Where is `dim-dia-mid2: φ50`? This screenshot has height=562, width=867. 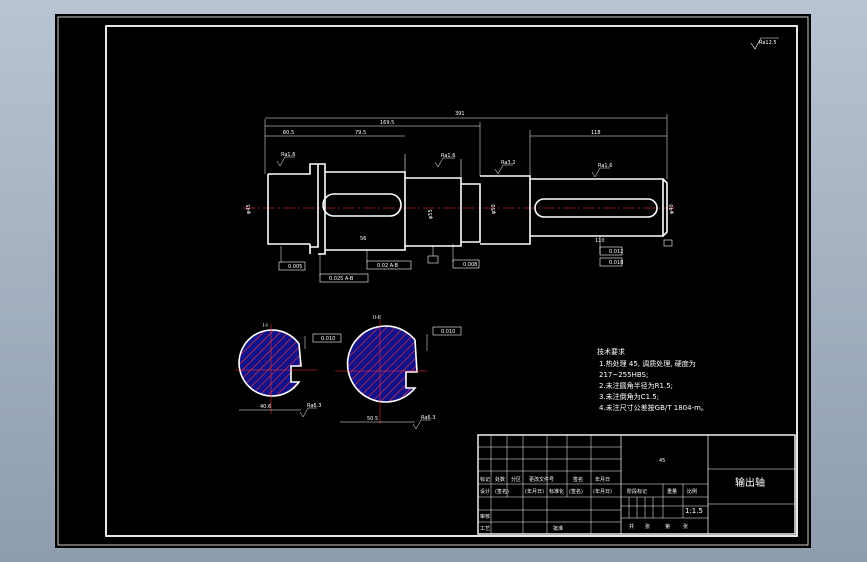
dim-dia-mid2: φ50 is located at coordinates (494, 209).